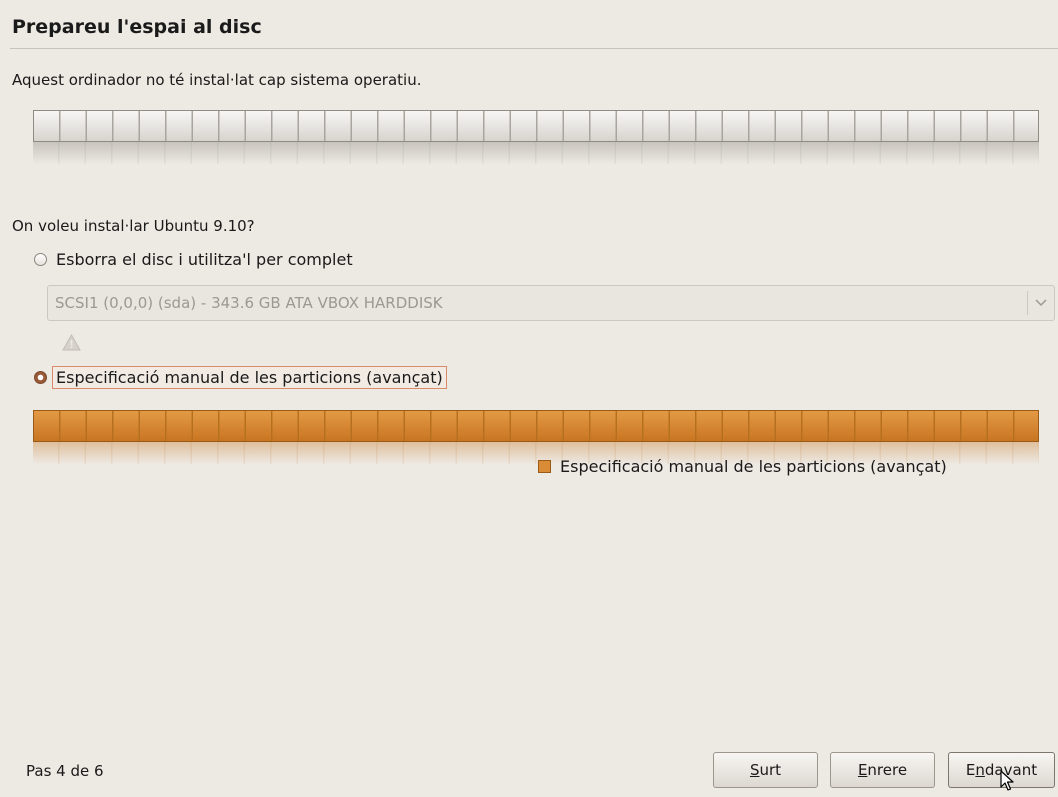 The width and height of the screenshot is (1058, 797). I want to click on back-label-rest: nrere, so click(887, 770).